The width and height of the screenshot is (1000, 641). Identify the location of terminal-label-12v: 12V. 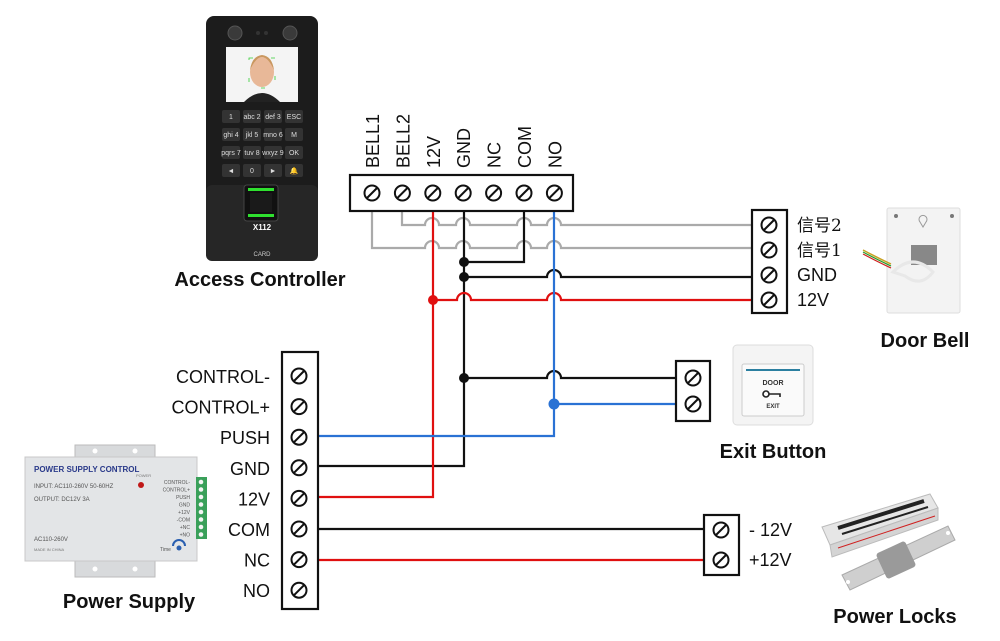
(434, 152).